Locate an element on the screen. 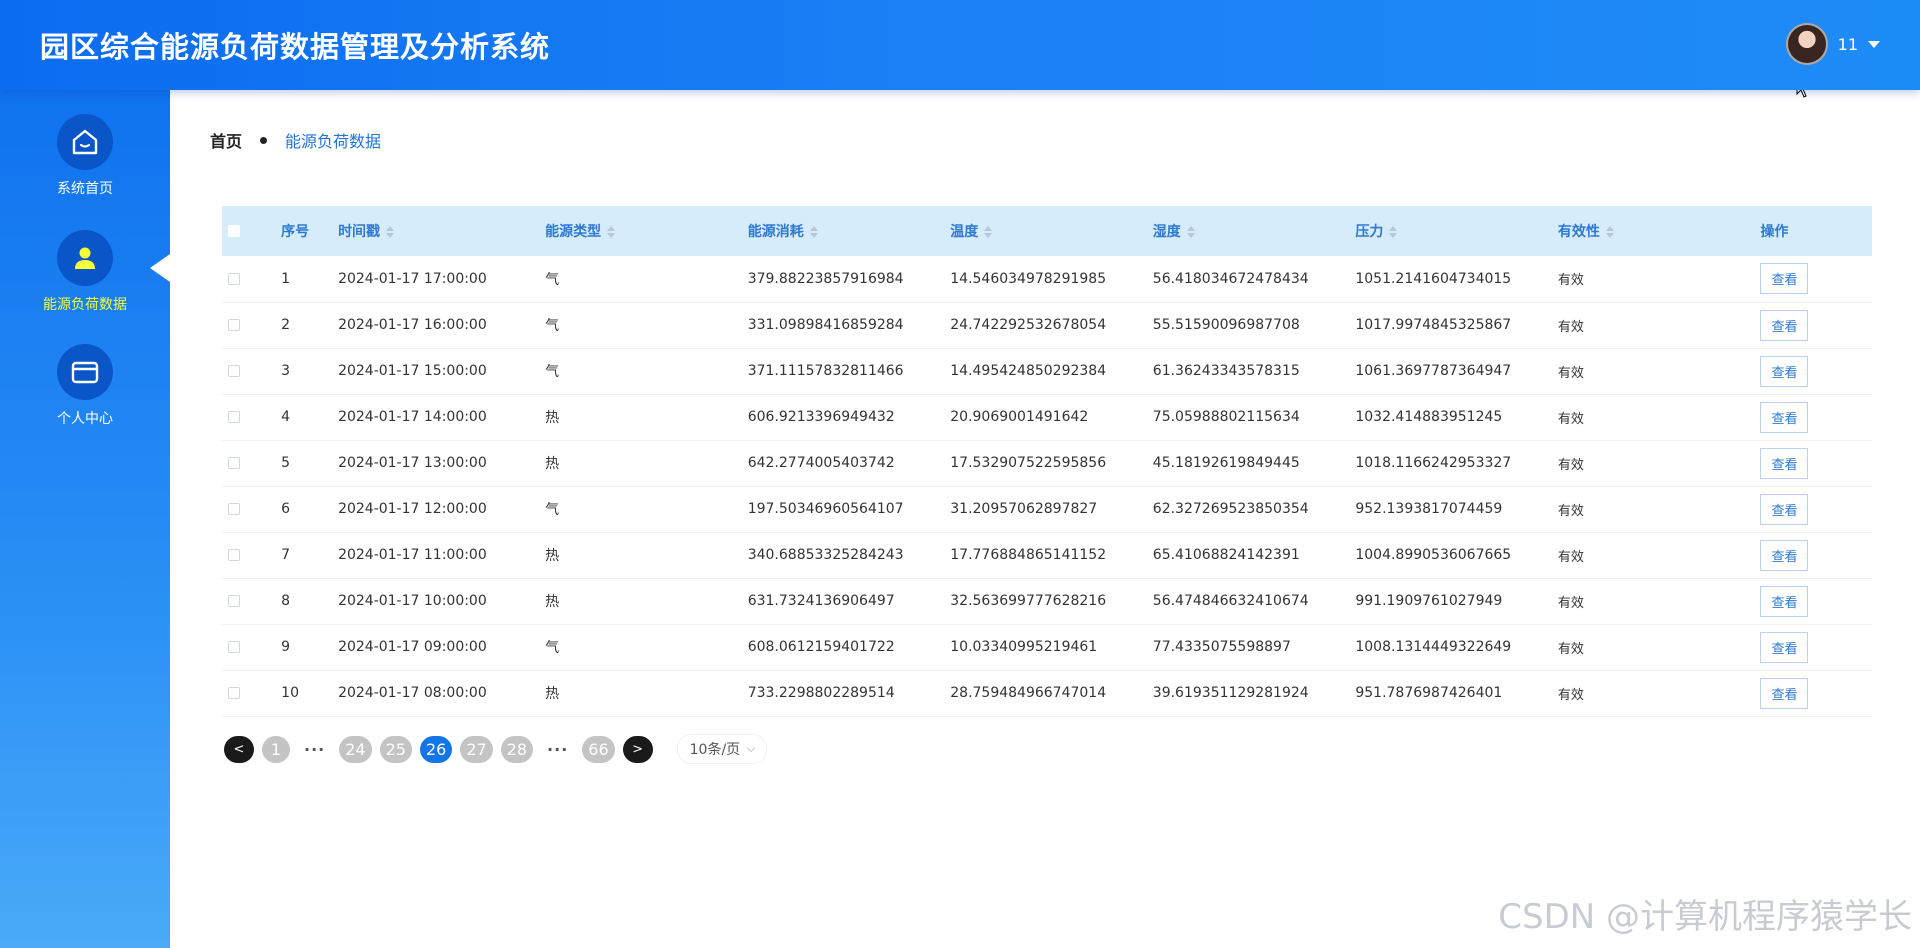 Image resolution: width=1920 pixels, height=948 pixels. cell-time: 2024-01-17 08:00:00 is located at coordinates (412, 693).